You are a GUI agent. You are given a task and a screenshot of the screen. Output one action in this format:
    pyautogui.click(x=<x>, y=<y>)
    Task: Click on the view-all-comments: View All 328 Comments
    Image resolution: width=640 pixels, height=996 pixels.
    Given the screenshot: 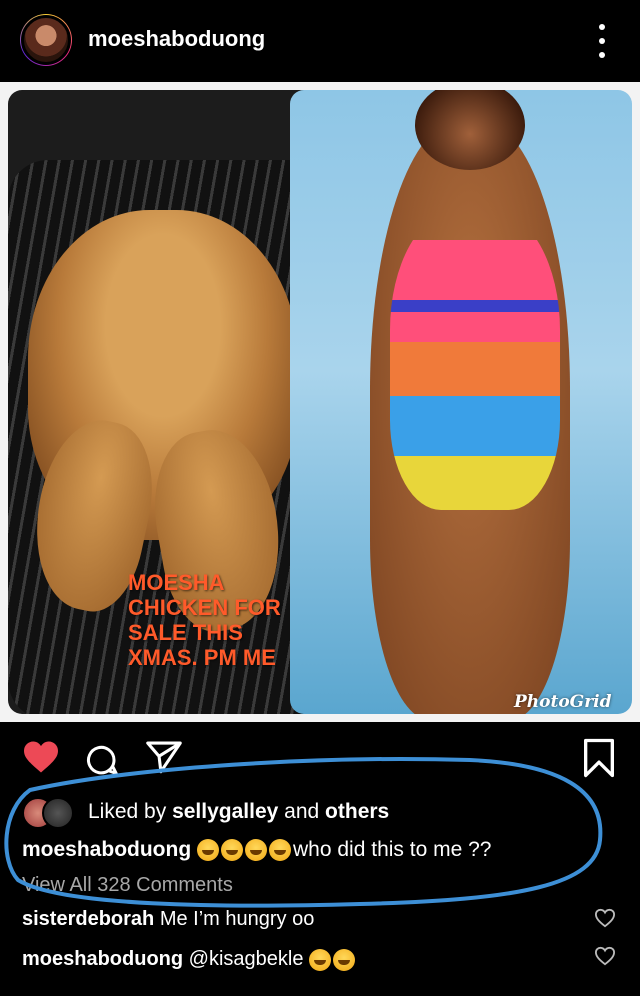 What is the action you would take?
    pyautogui.click(x=127, y=885)
    